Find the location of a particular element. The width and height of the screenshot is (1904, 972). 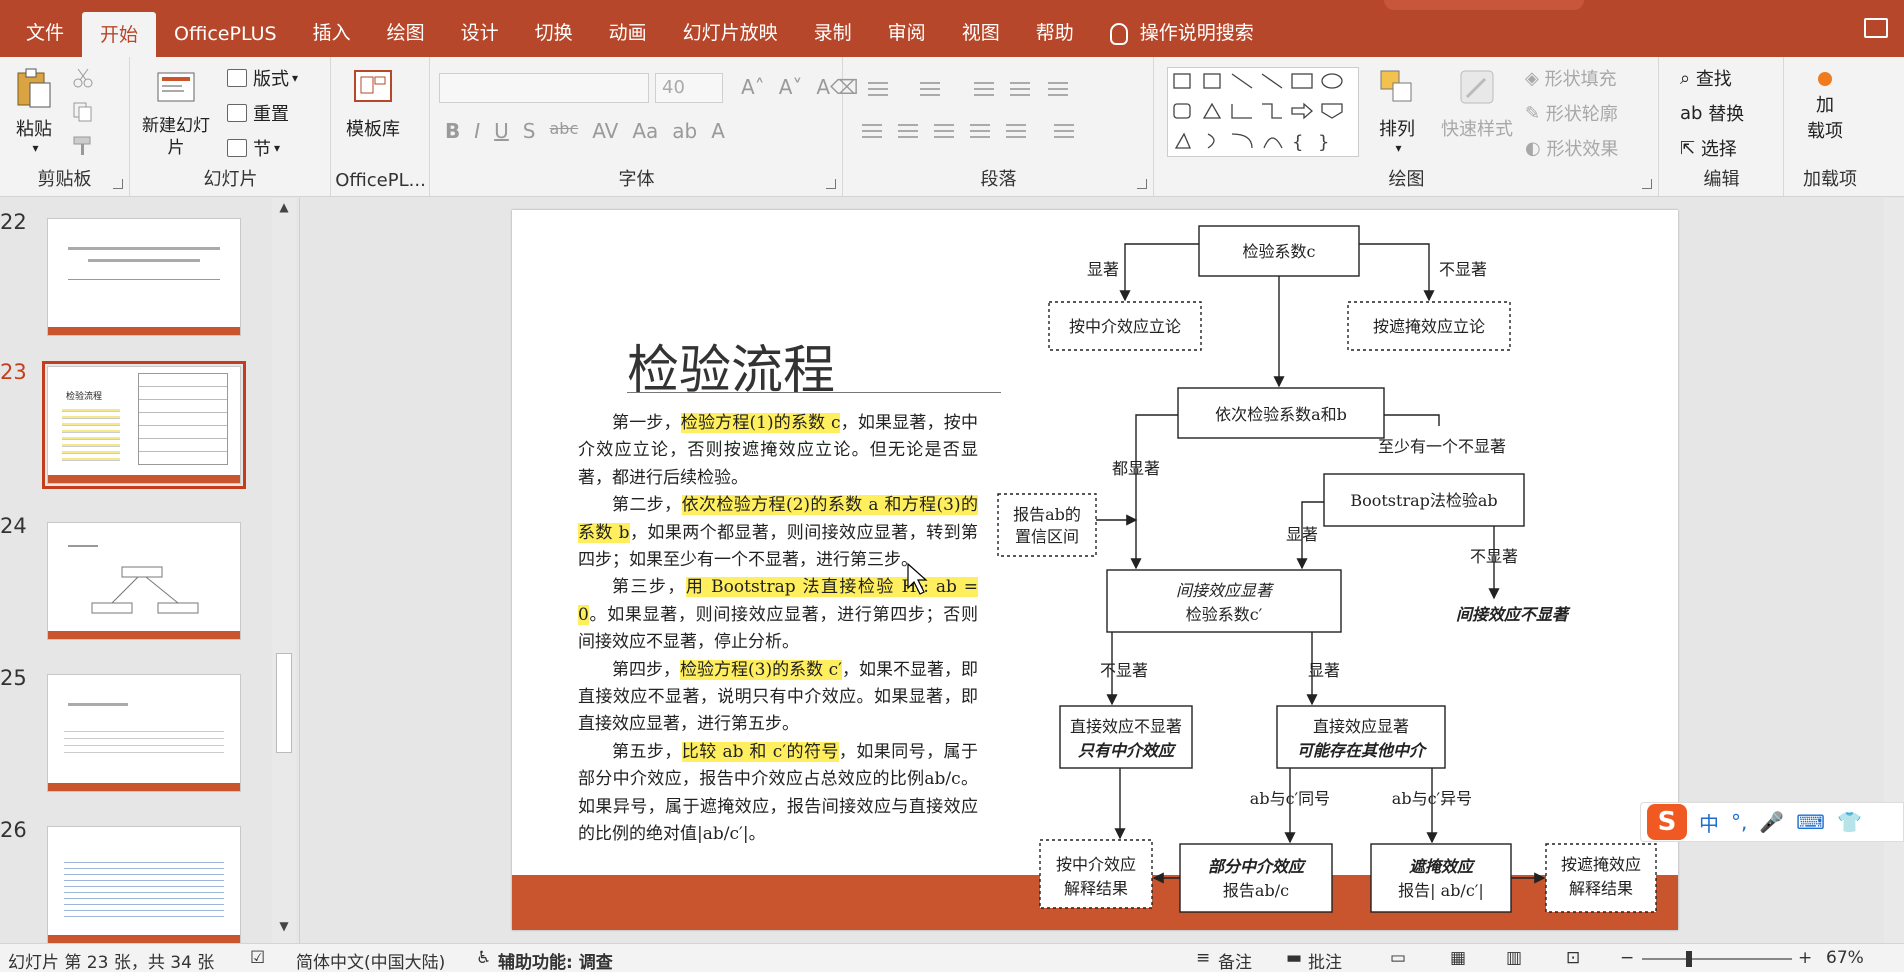

underline-icon: U is located at coordinates (501, 131).